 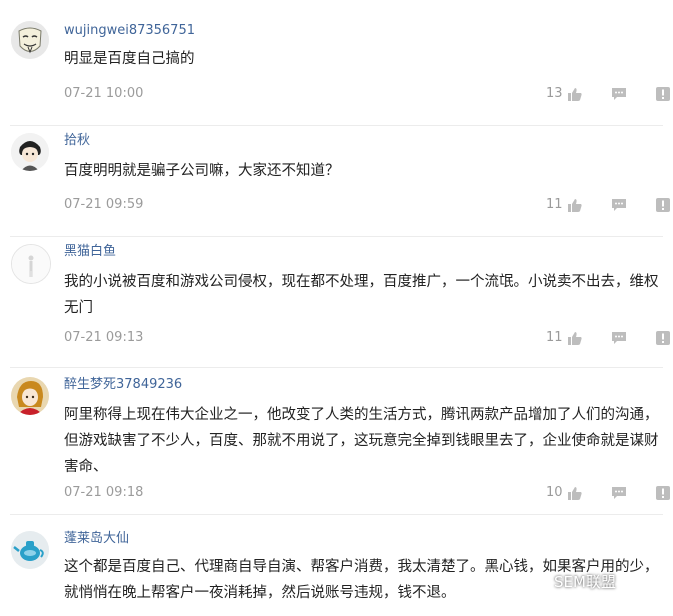 What do you see at coordinates (30, 152) in the screenshot?
I see `cartoon-avatar-icon` at bounding box center [30, 152].